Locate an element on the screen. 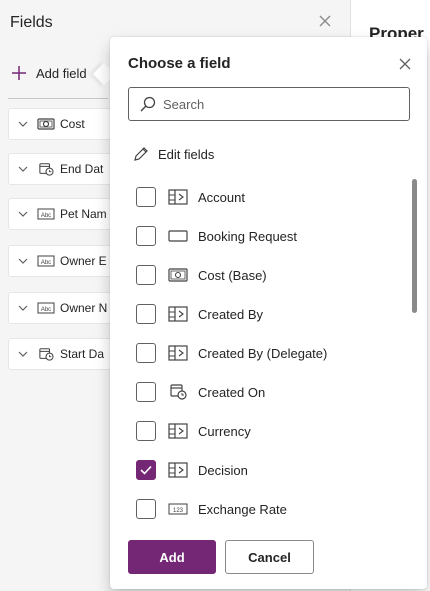 The width and height of the screenshot is (430, 591). option-label: Created By is located at coordinates (231, 314).